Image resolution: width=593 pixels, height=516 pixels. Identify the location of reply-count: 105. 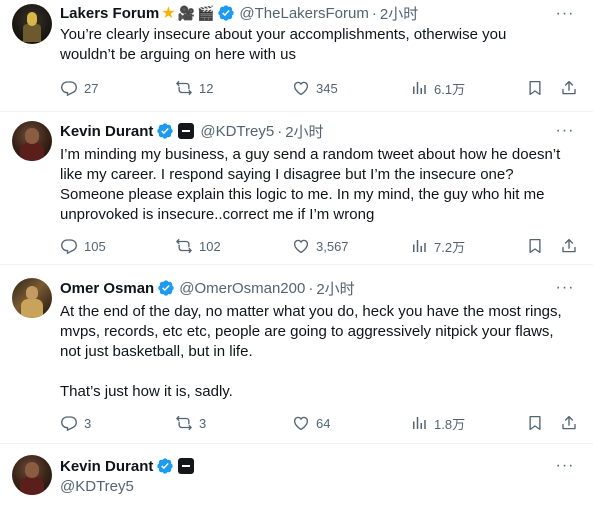
(95, 246).